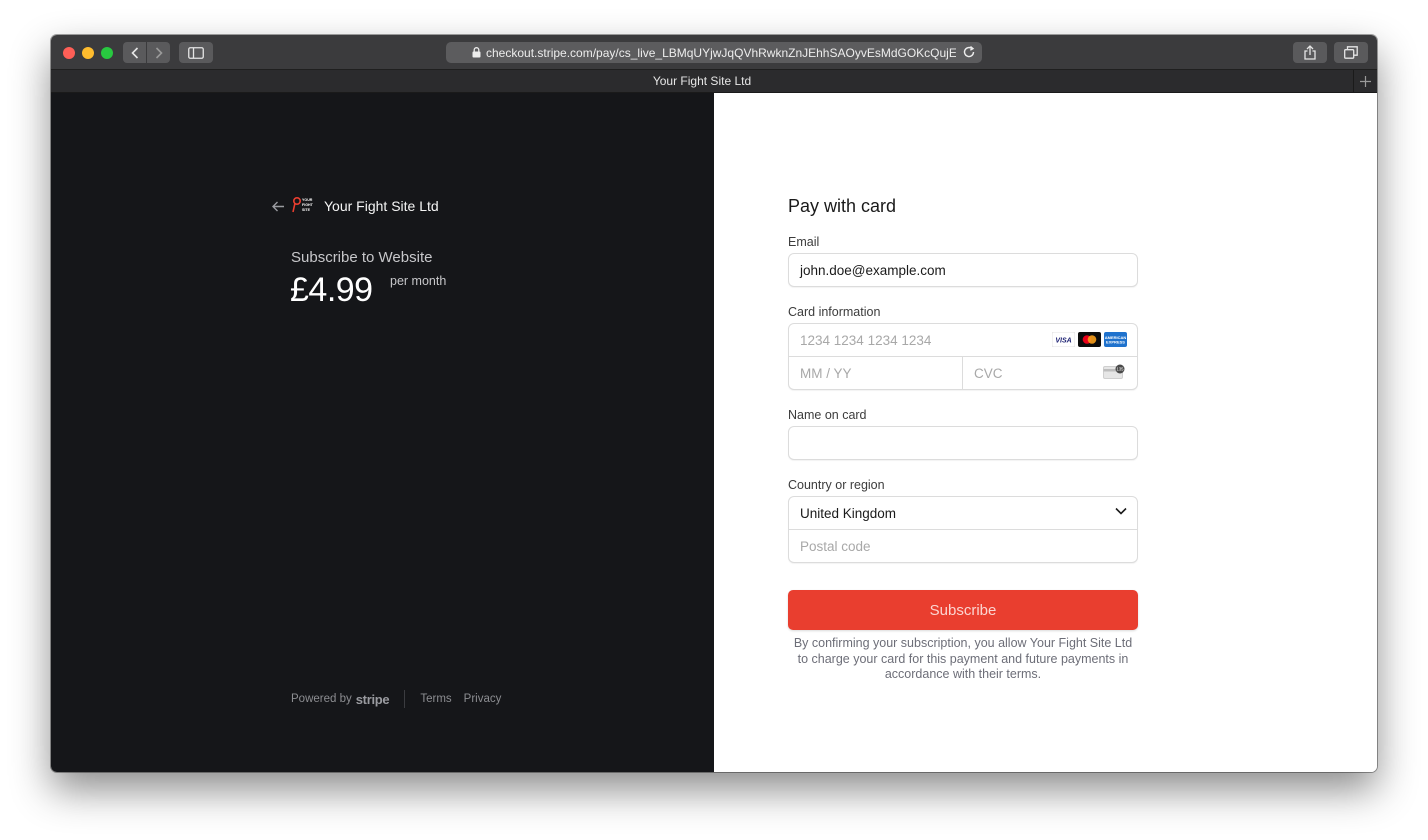 The height and width of the screenshot is (840, 1428). I want to click on country-select: United Kingdom, so click(963, 513).